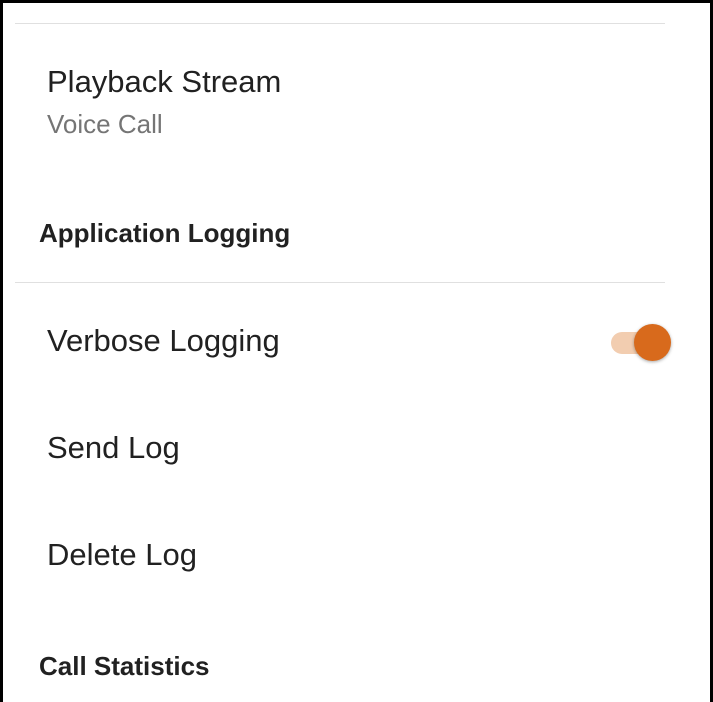 This screenshot has height=702, width=713. What do you see at coordinates (124, 666) in the screenshot?
I see `call-statistics-header: Call Statistics` at bounding box center [124, 666].